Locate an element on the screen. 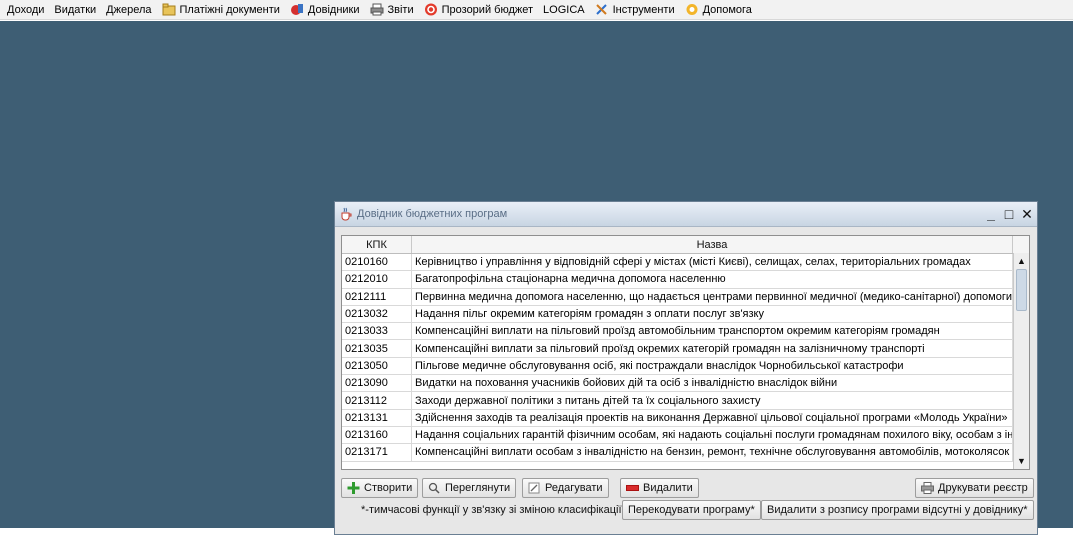 The width and height of the screenshot is (1073, 535). column-header-kpk: КПК is located at coordinates (377, 244).